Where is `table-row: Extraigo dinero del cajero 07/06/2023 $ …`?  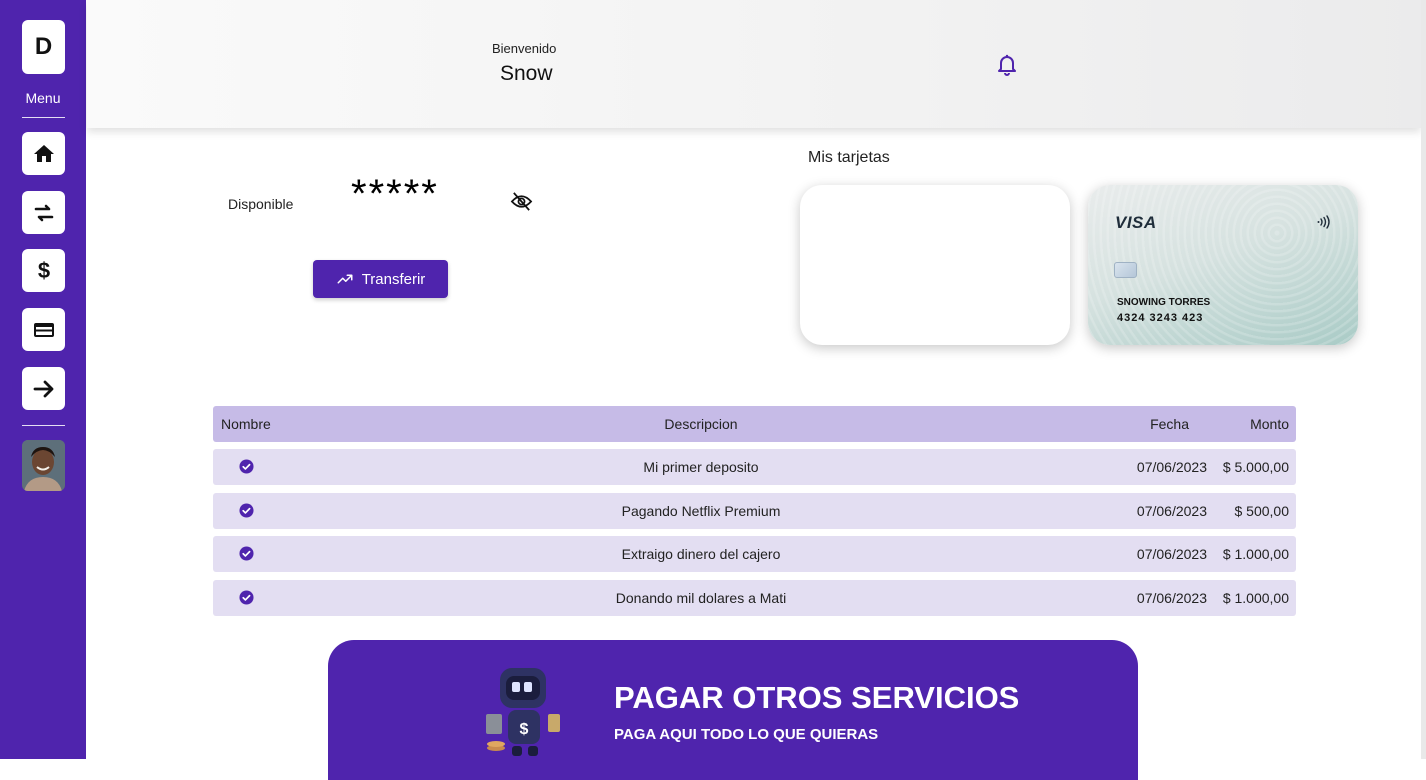 table-row: Extraigo dinero del cajero 07/06/2023 $ … is located at coordinates (754, 554).